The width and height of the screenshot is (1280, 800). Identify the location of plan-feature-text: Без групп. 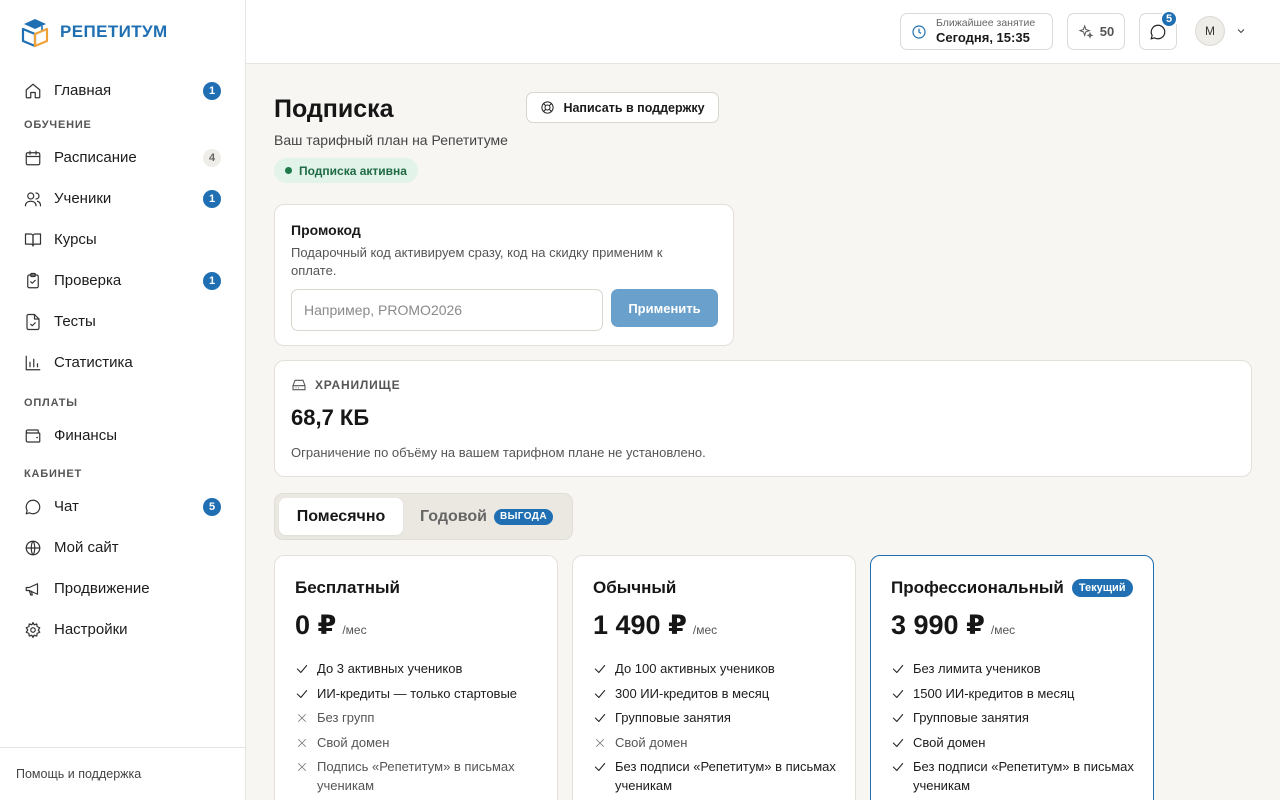
(346, 717).